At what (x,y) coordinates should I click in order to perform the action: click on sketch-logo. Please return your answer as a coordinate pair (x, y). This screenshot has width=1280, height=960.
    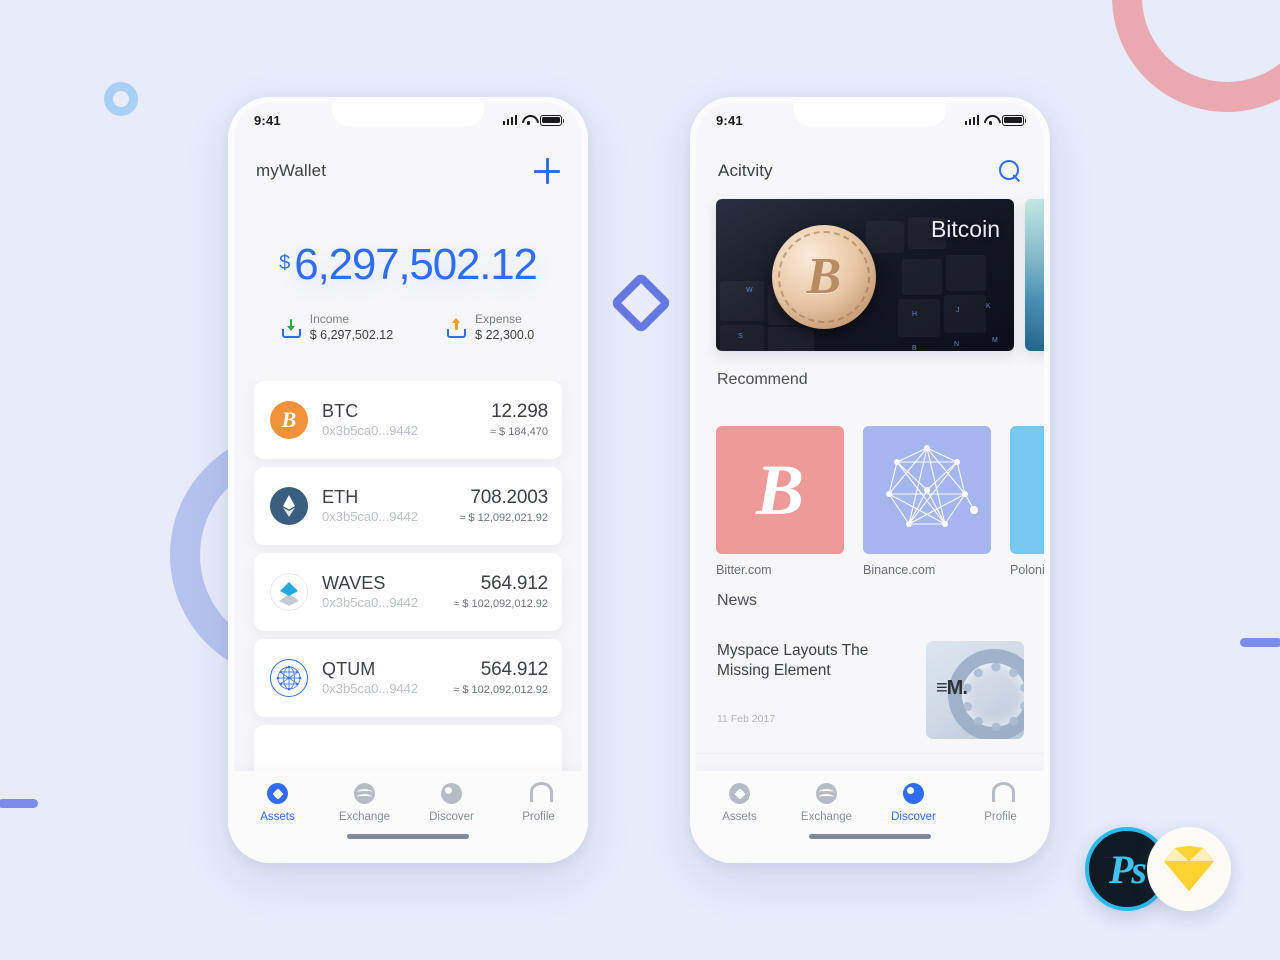
    Looking at the image, I should click on (1189, 869).